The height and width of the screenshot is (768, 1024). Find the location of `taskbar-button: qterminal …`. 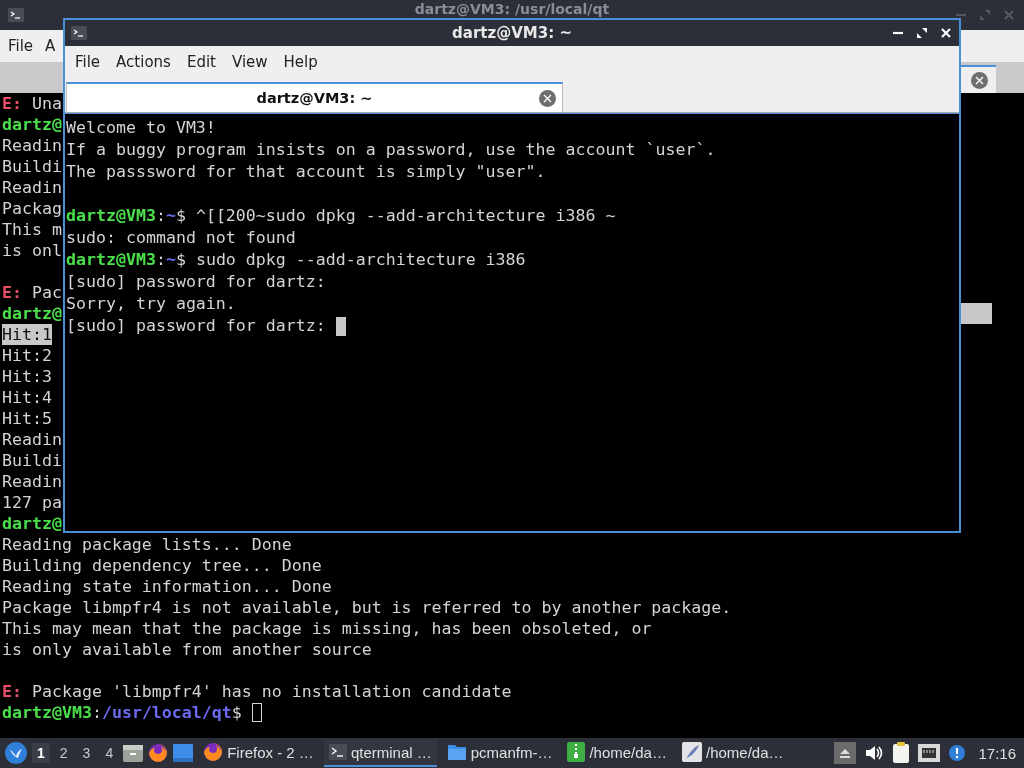

taskbar-button: qterminal … is located at coordinates (380, 753).